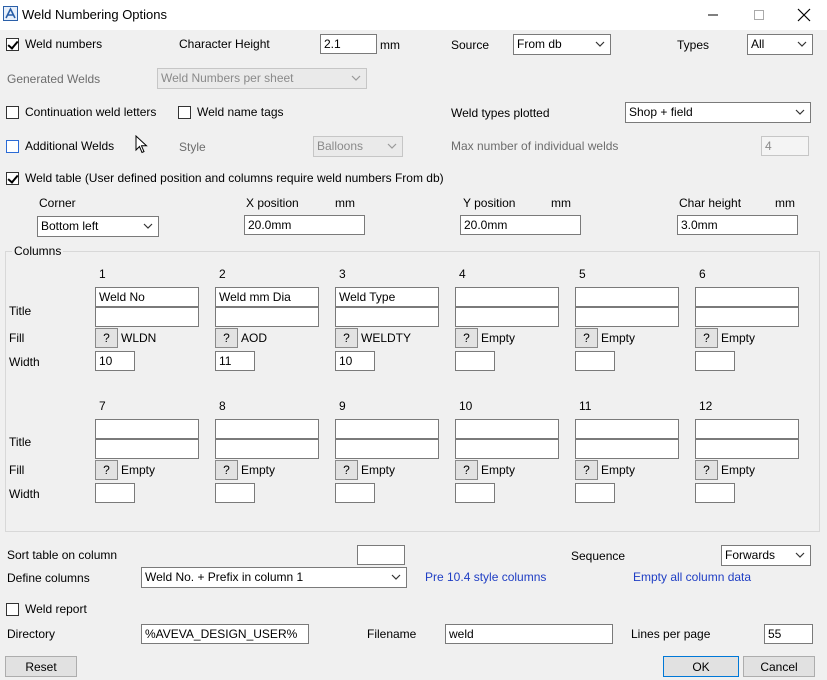 The width and height of the screenshot is (827, 680). What do you see at coordinates (485, 577) in the screenshot?
I see `pre-10-4-style-columns-link: Pre 10.4 style columns` at bounding box center [485, 577].